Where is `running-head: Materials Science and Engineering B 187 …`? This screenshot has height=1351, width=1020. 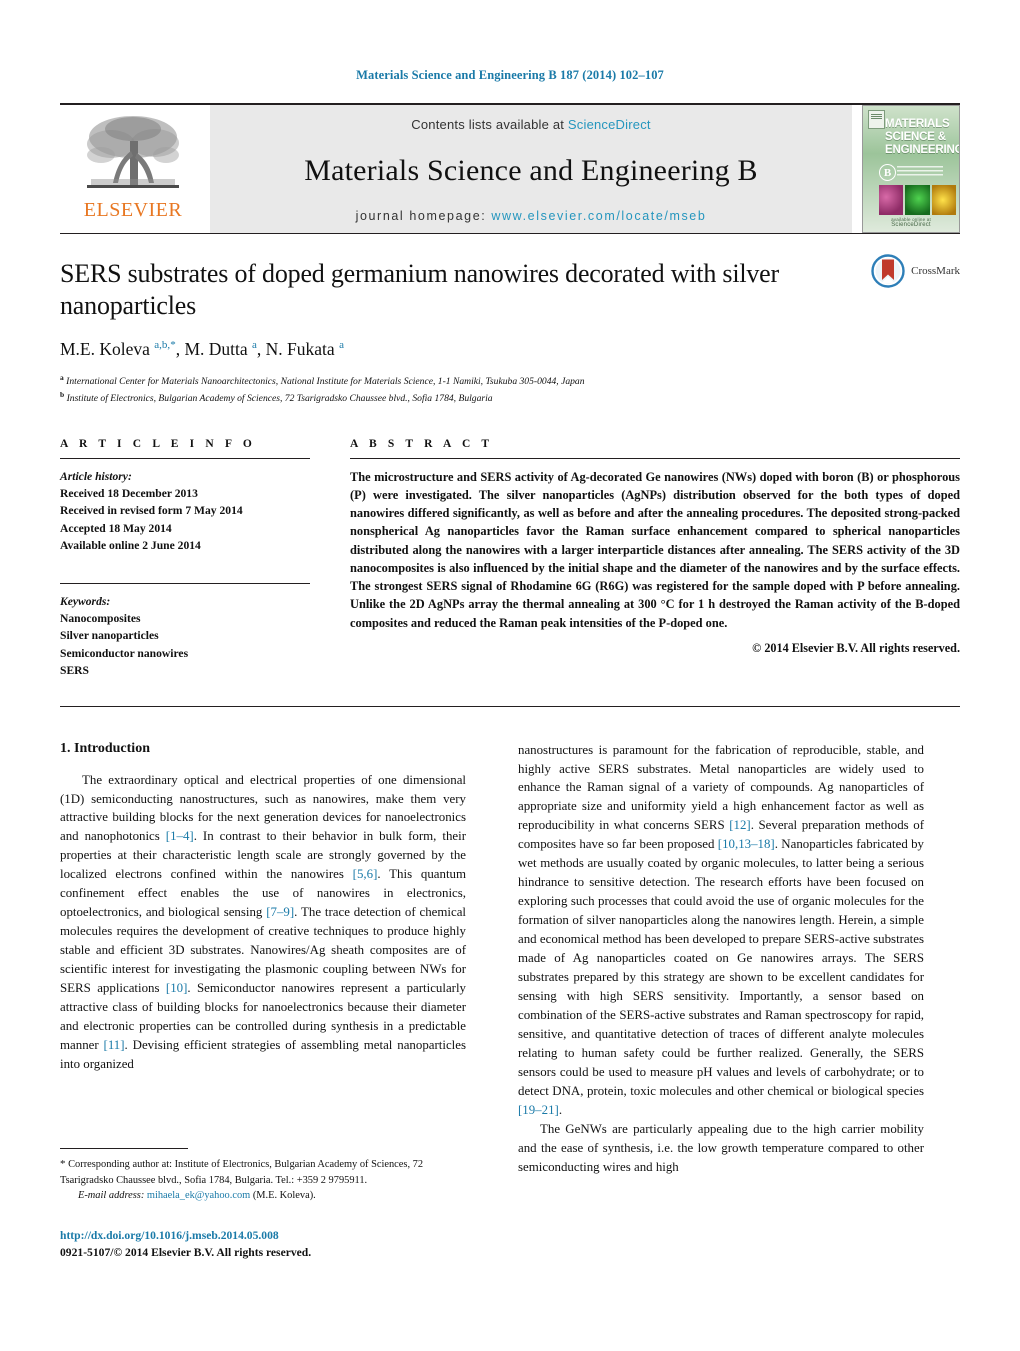 running-head: Materials Science and Engineering B 187 … is located at coordinates (510, 75).